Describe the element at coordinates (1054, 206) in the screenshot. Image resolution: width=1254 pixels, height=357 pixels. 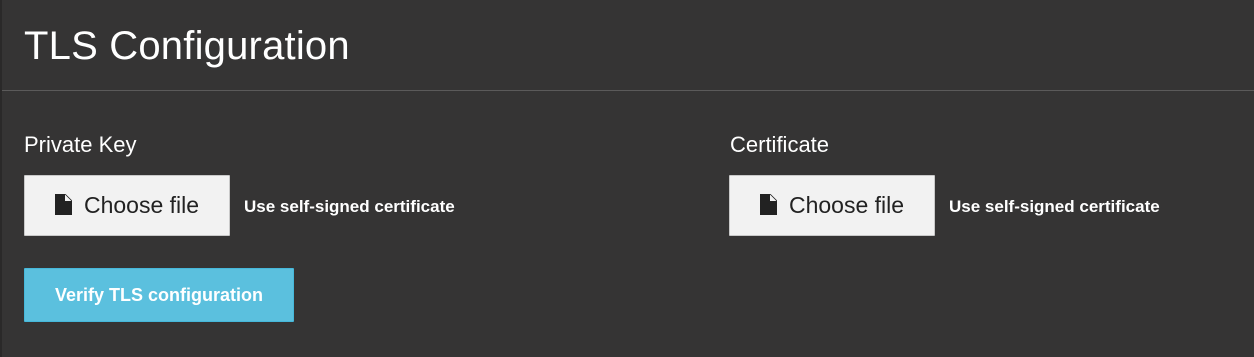
I see `certificate-self-signed-hint: Use self-signed certificate` at that location.